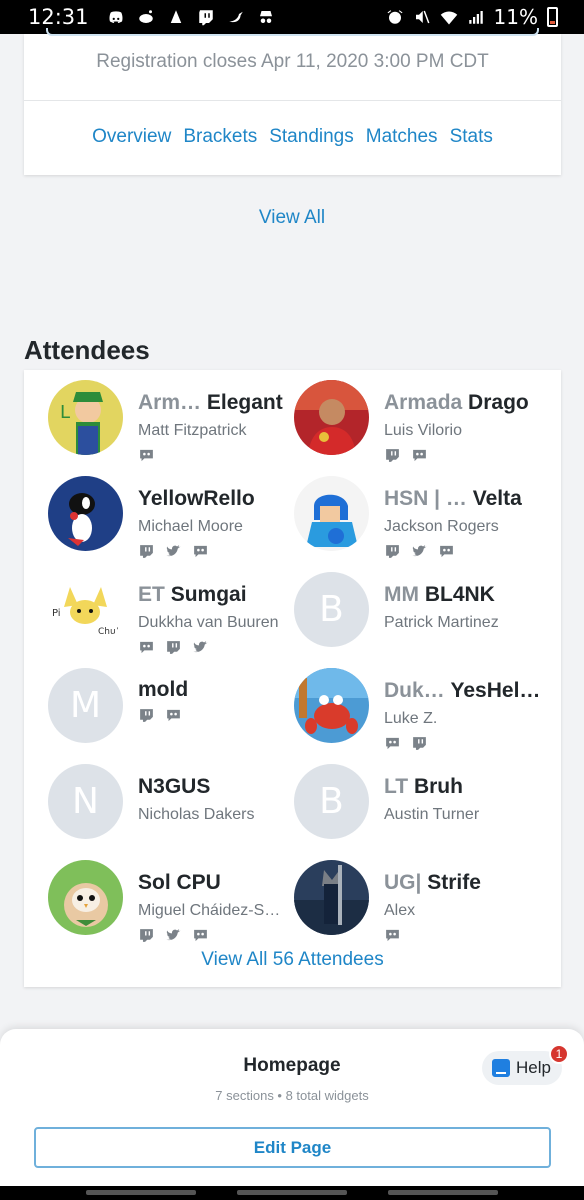 Image resolution: width=584 pixels, height=1200 pixels. I want to click on view-all-link: View All, so click(292, 218).